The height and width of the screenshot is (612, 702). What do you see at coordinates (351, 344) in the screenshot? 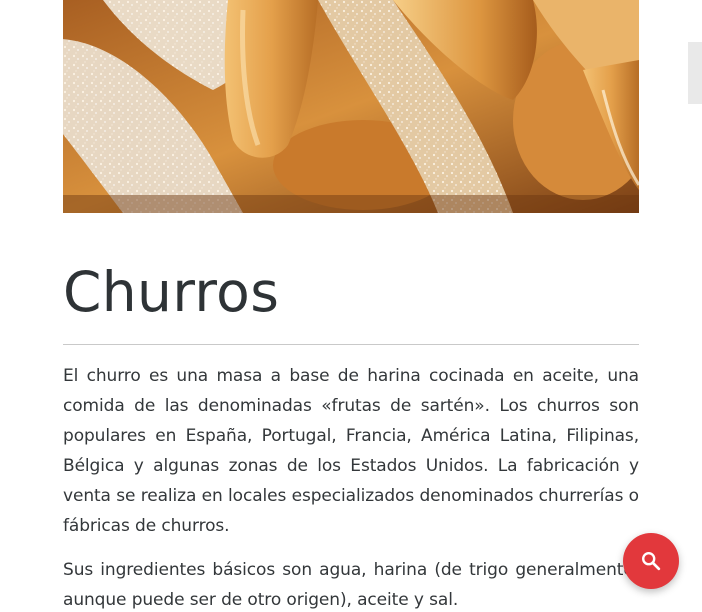
I see `title-divider` at bounding box center [351, 344].